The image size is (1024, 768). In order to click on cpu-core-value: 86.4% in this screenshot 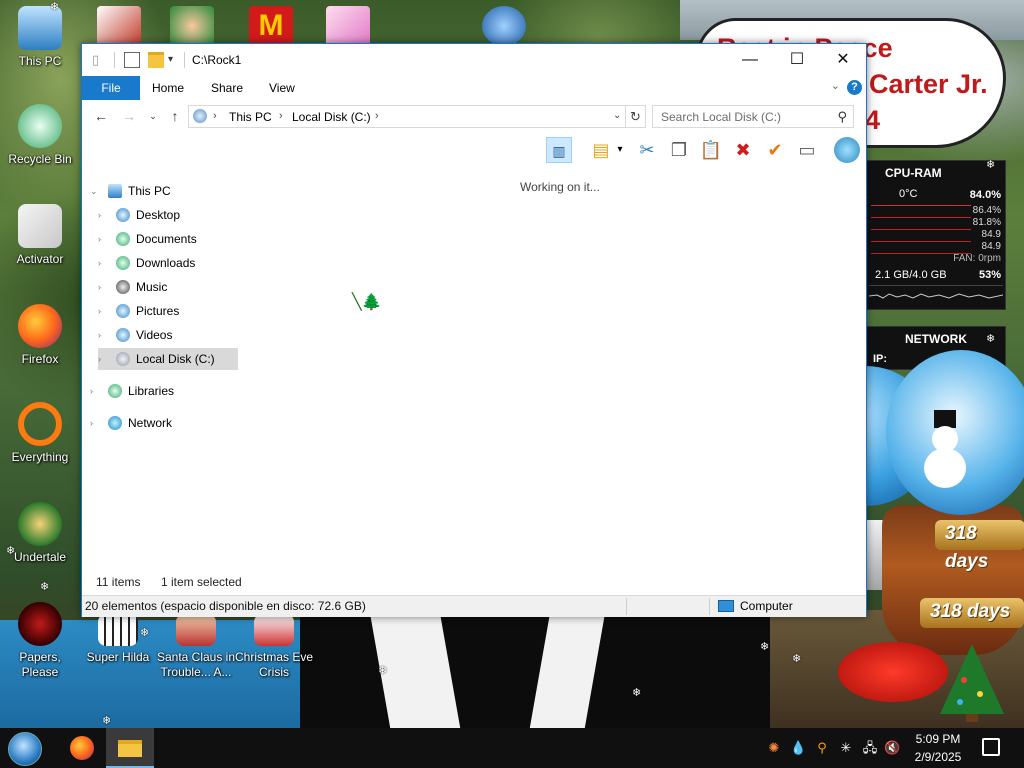, I will do `click(986, 210)`.